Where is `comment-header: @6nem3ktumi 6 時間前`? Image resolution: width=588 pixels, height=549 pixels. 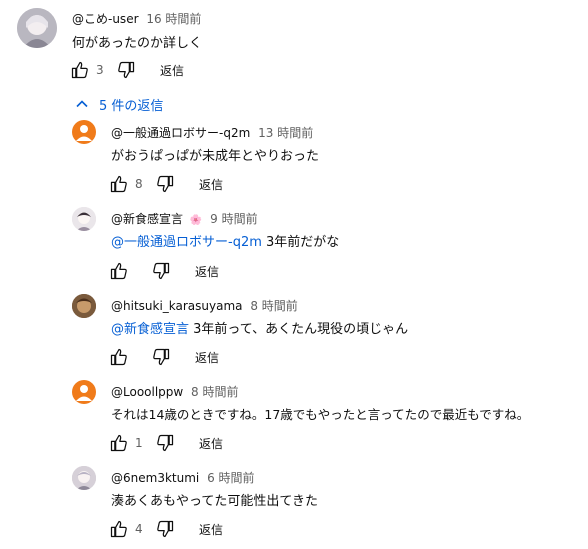
comment-header: @6nem3ktumi 6 時間前 is located at coordinates (183, 477).